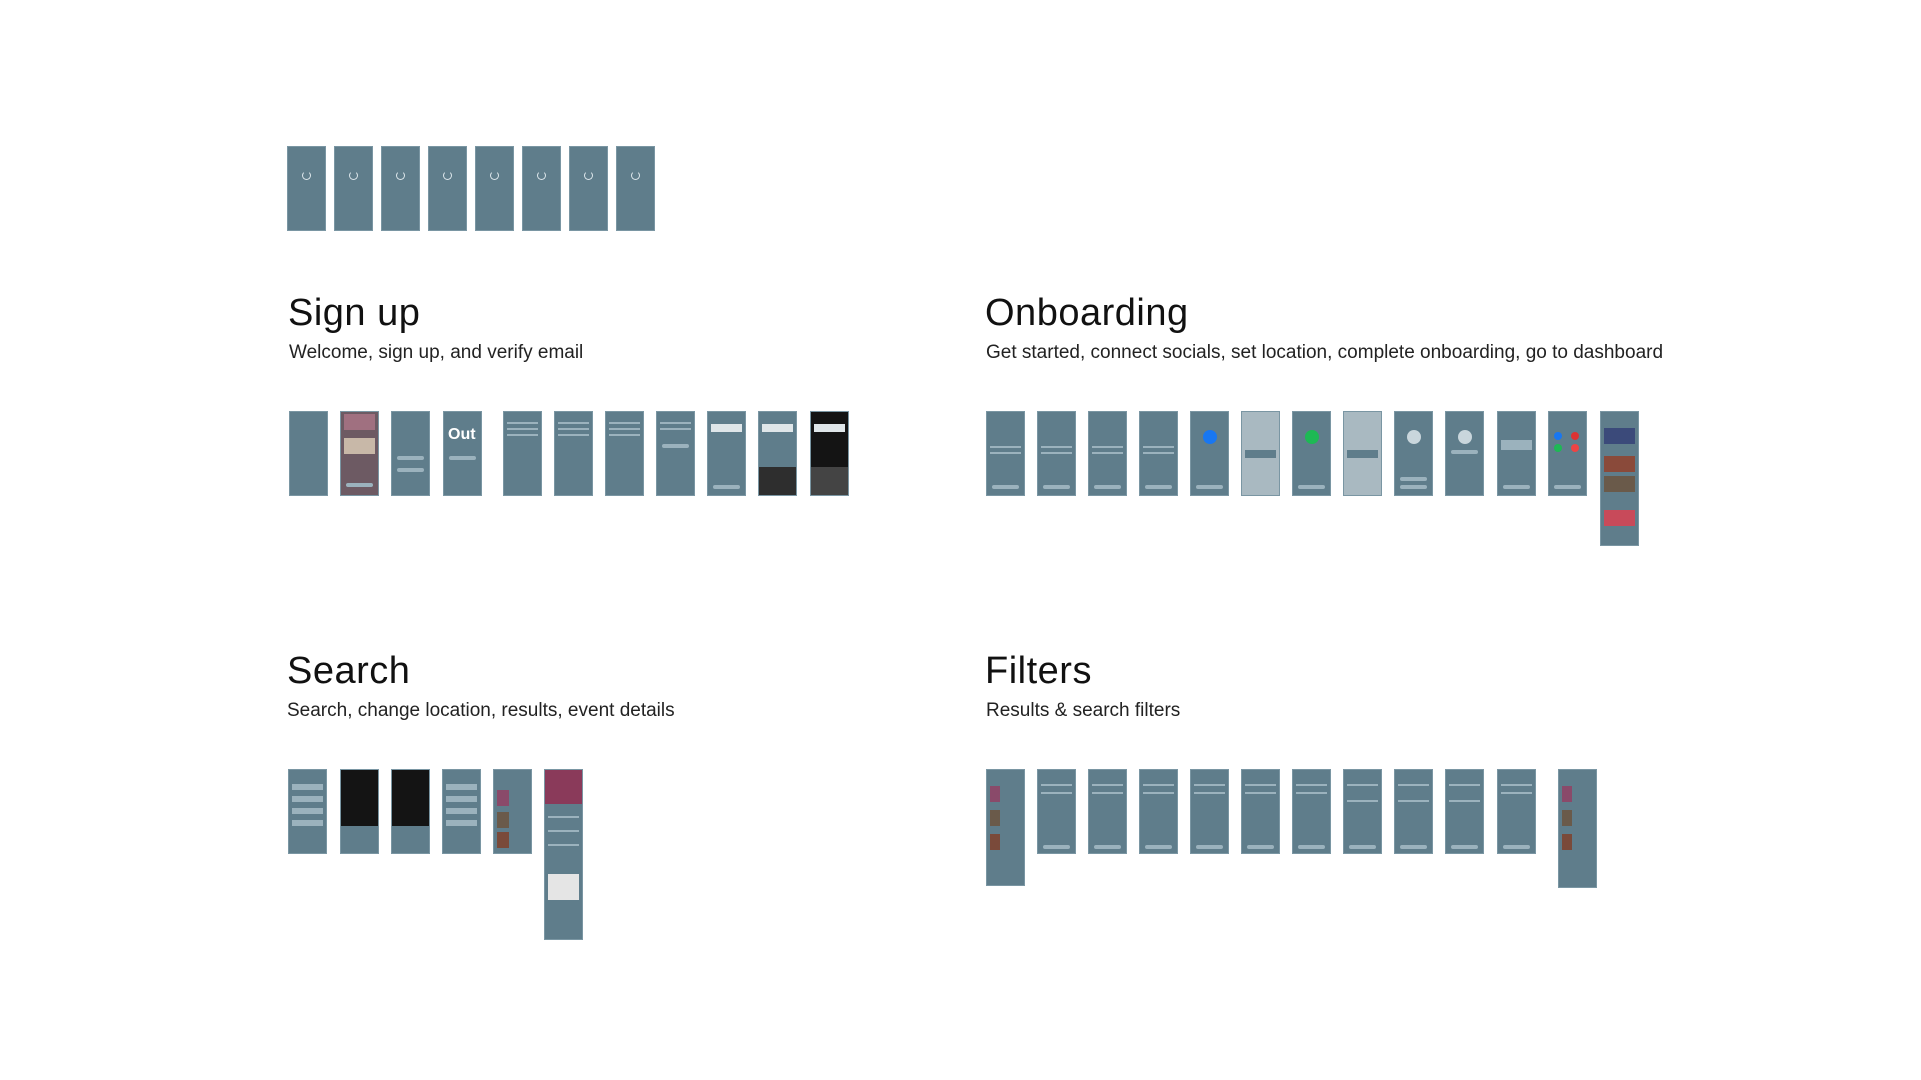 This screenshot has height=1080, width=1921. I want to click on map, so click(563, 887).